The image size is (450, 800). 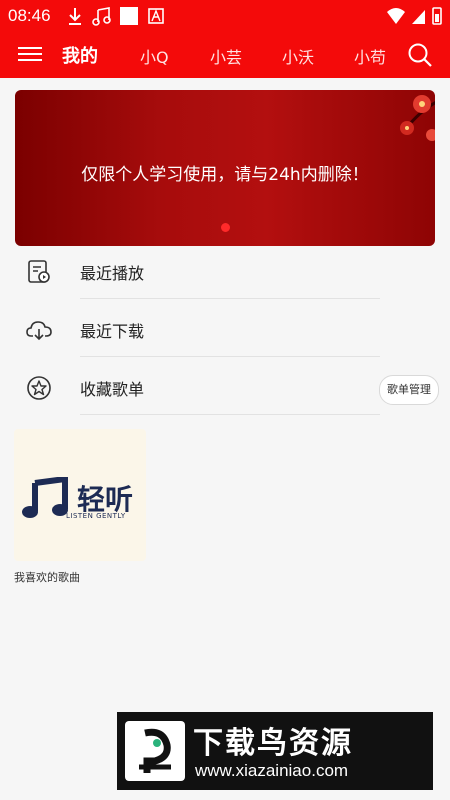 I want to click on recent-play-icon, so click(x=39, y=271).